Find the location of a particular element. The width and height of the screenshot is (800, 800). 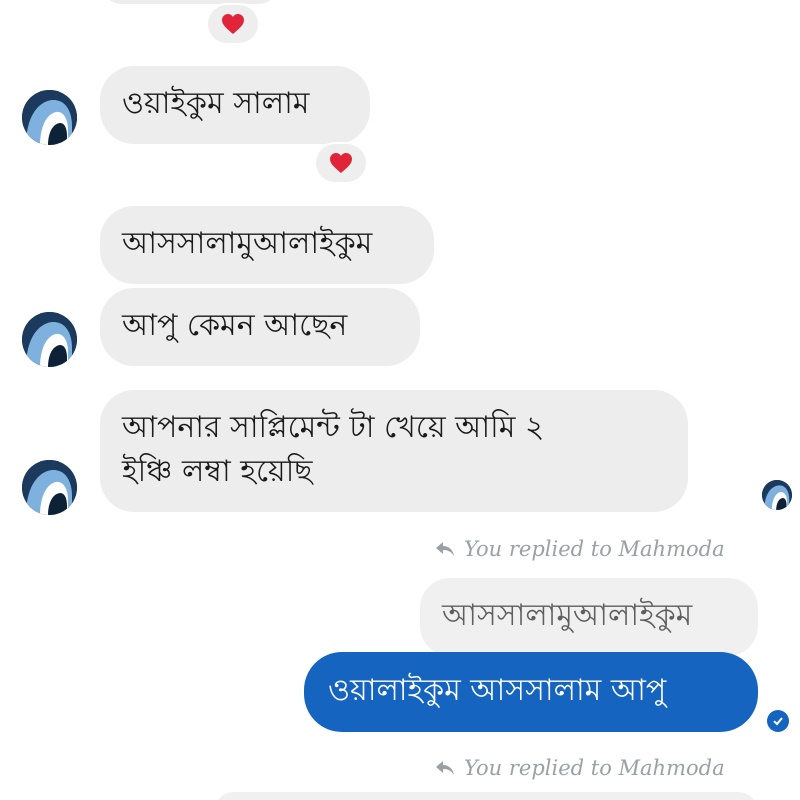

seen-avatar is located at coordinates (777, 495).